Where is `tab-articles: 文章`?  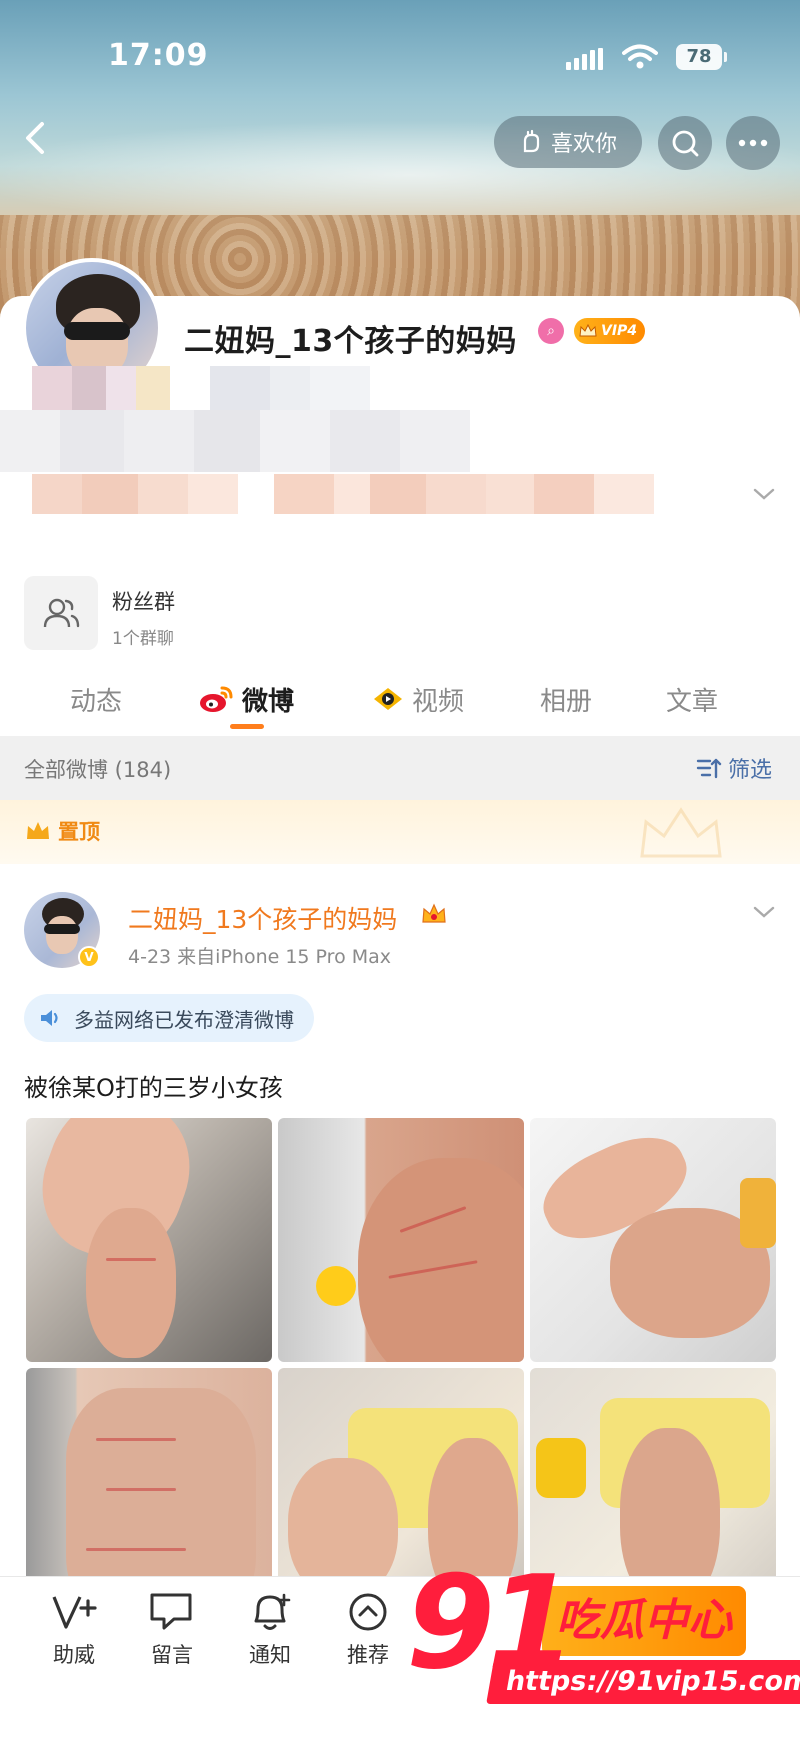
tab-articles: 文章 is located at coordinates (692, 699).